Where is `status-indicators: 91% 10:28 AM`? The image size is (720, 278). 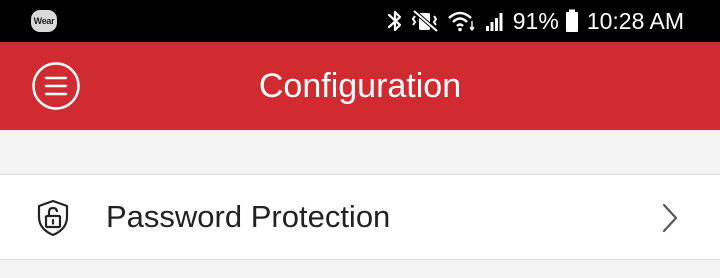
status-indicators: 91% 10:28 AM is located at coordinates (535, 21).